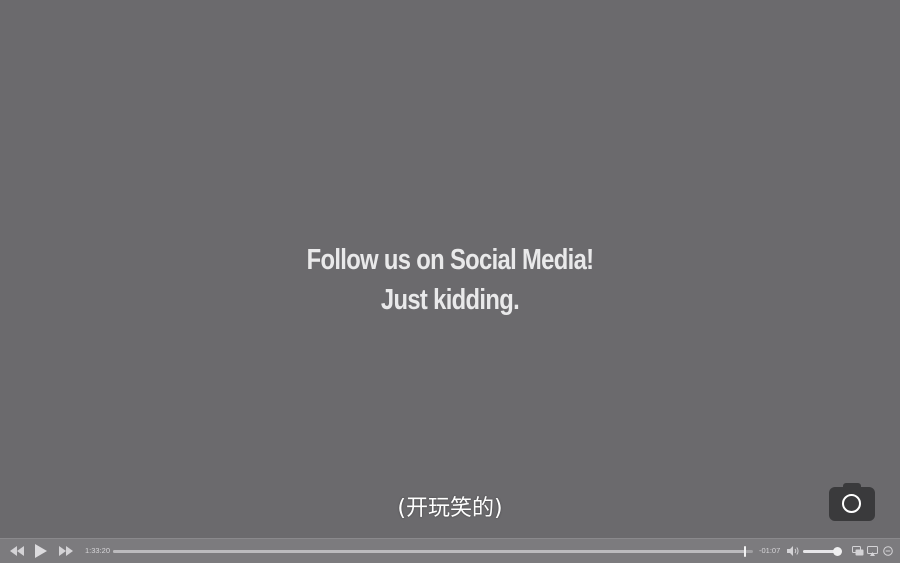  I want to click on airplay-button, so click(872, 551).